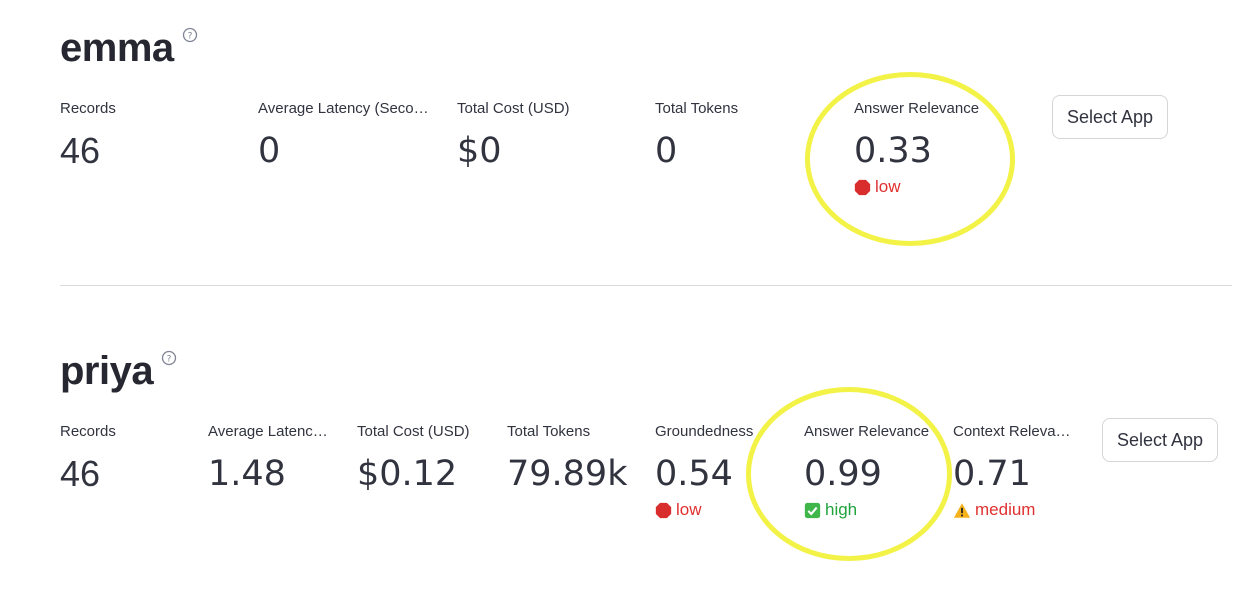  I want to click on app-title: priya ?, so click(118, 371).